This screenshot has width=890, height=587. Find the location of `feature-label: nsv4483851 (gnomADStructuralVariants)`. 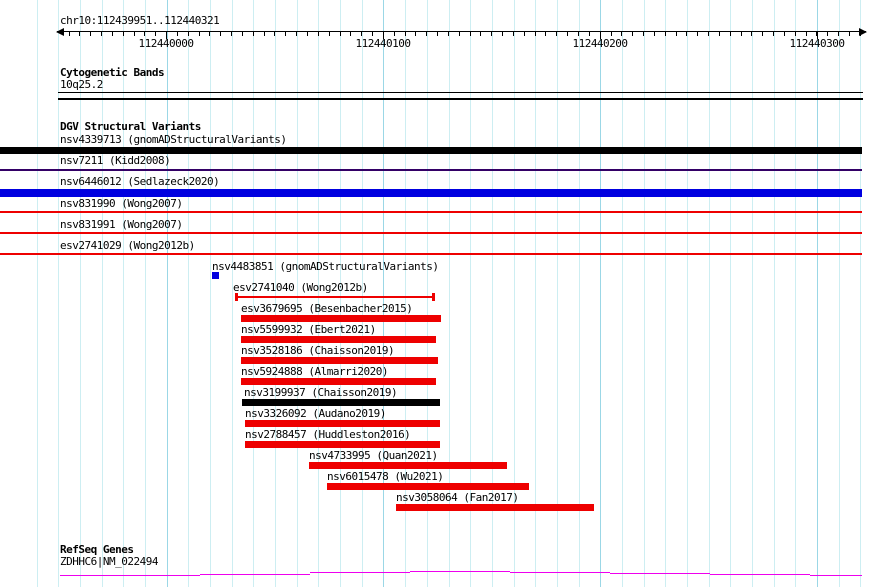

feature-label: nsv4483851 (gnomADStructuralVariants) is located at coordinates (325, 266).